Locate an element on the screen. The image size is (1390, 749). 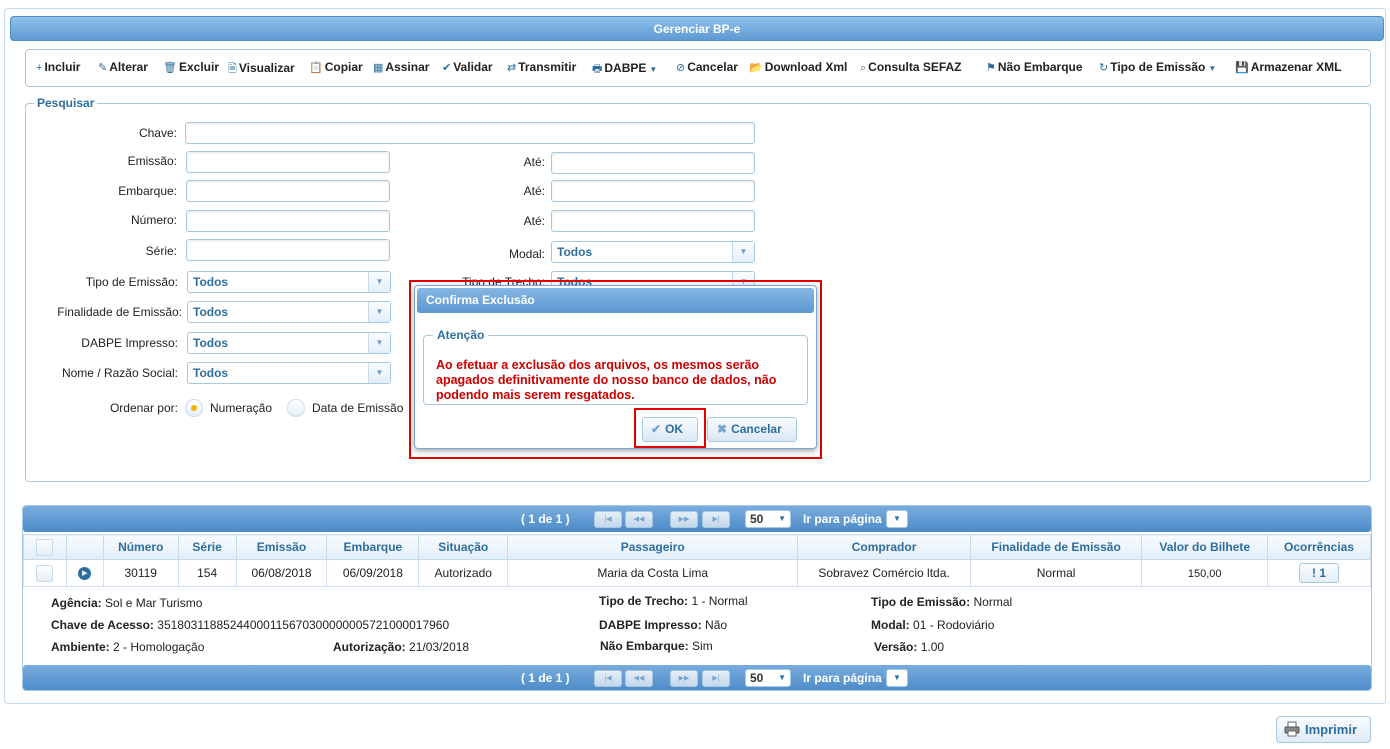
chave-input is located at coordinates (470, 133).